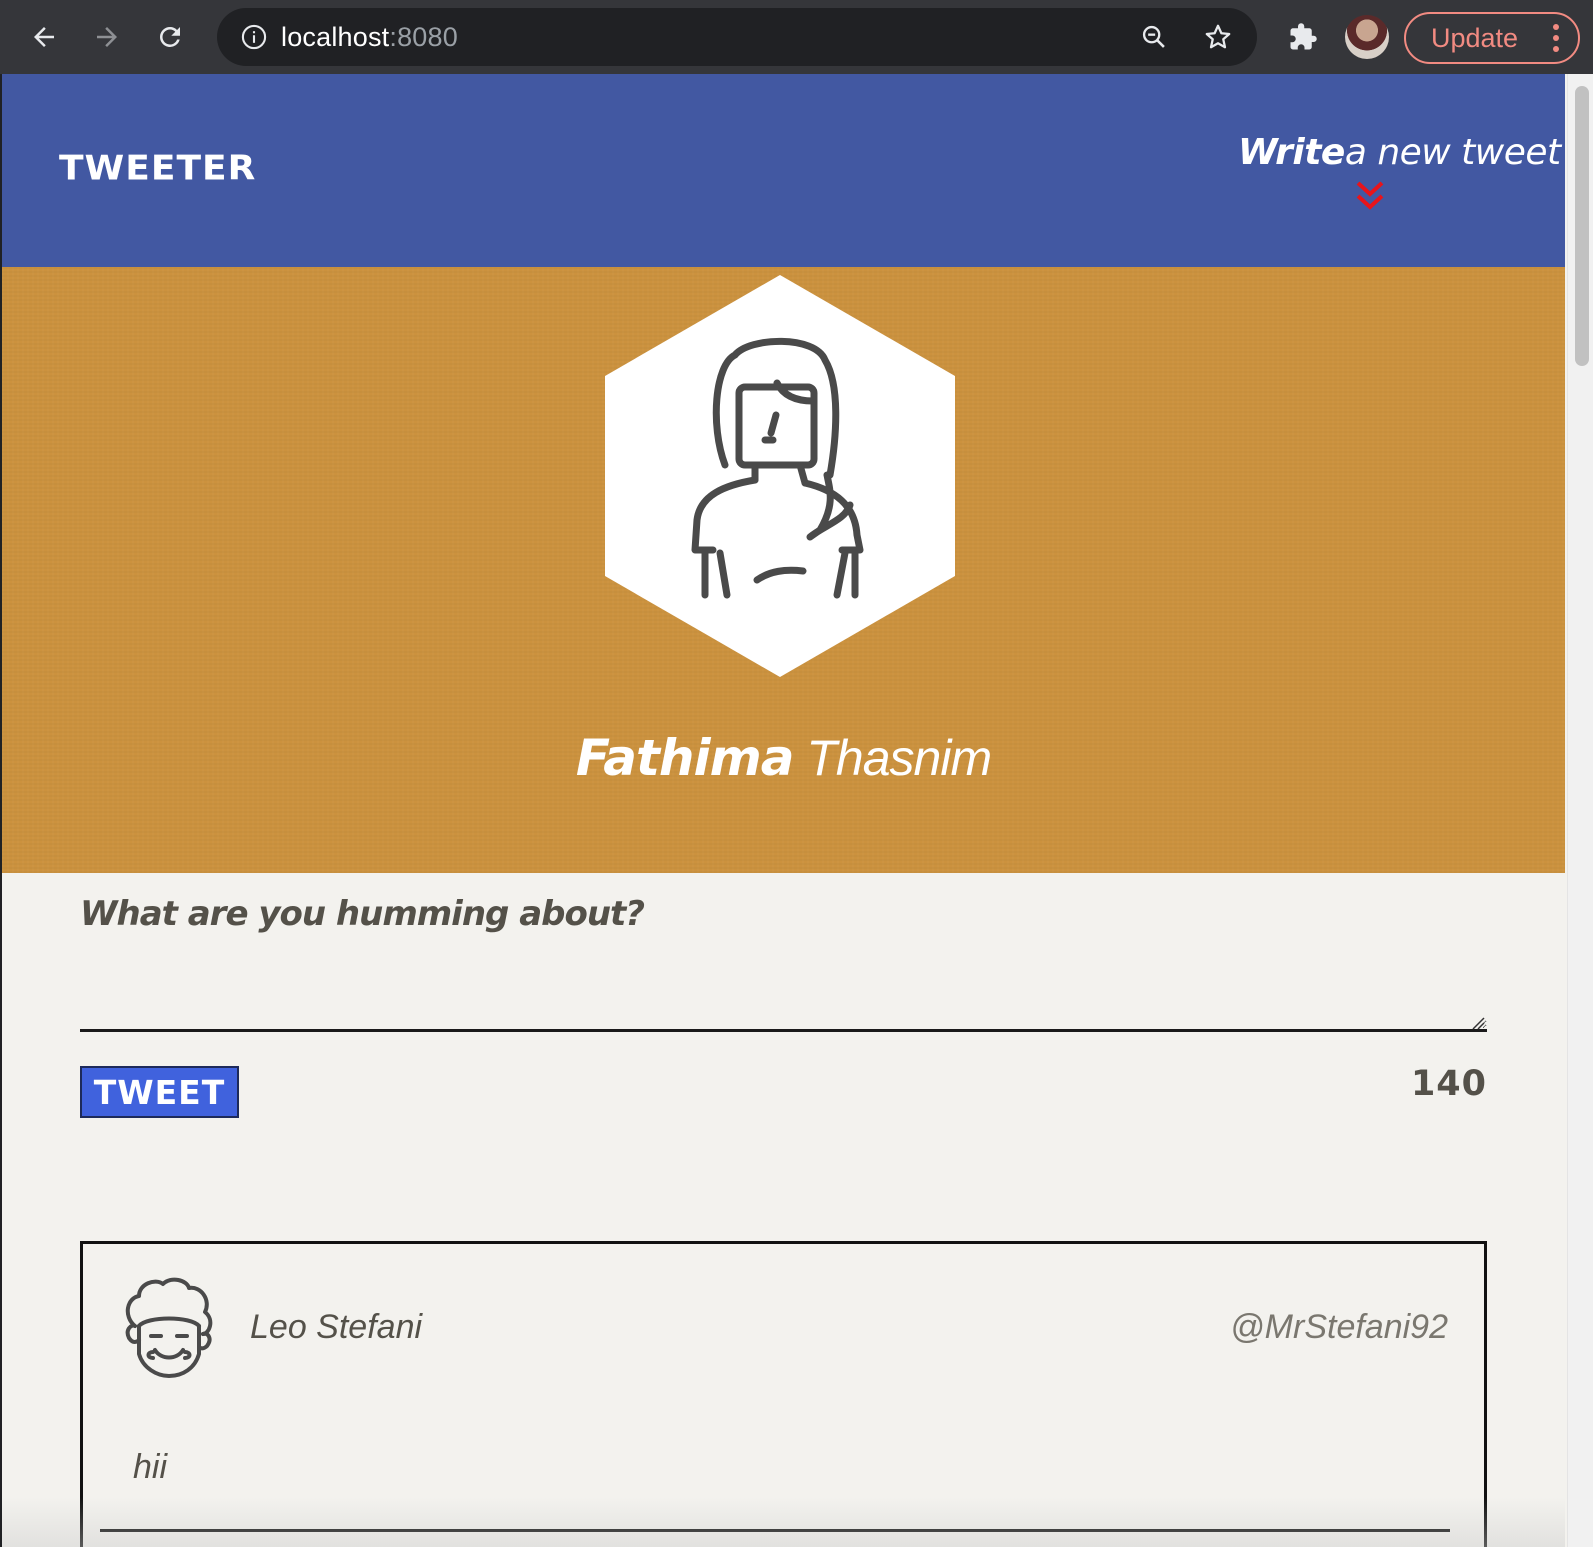 The width and height of the screenshot is (1593, 1547). What do you see at coordinates (1556, 39) in the screenshot?
I see `more-menu-icon` at bounding box center [1556, 39].